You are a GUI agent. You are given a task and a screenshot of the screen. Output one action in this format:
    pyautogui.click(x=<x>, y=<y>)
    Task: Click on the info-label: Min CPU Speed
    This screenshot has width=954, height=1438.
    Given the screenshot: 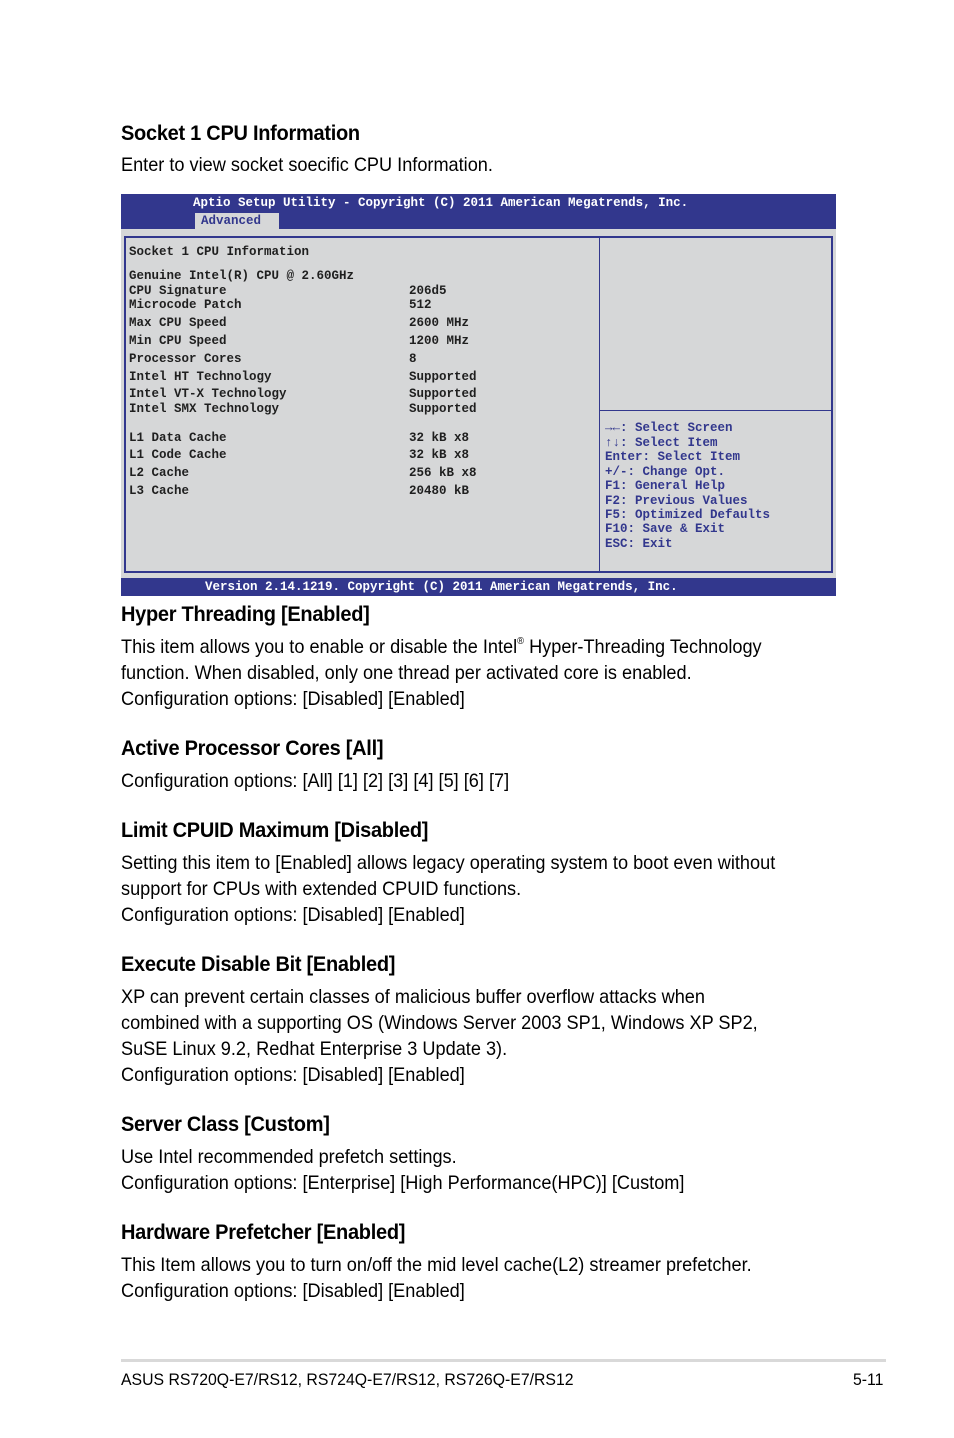 What is the action you would take?
    pyautogui.click(x=178, y=341)
    